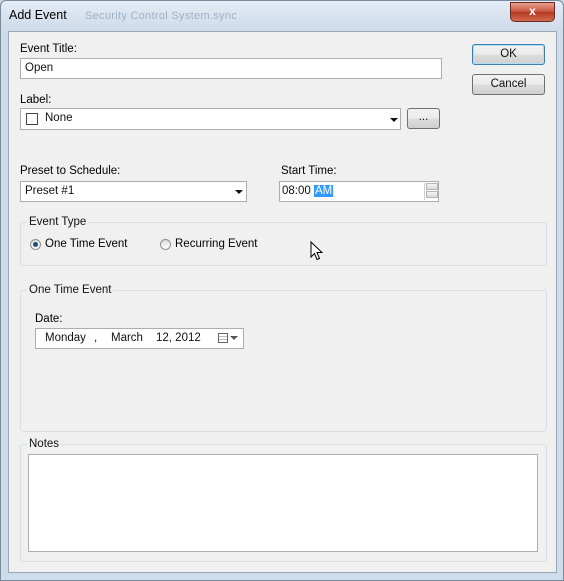  I want to click on label-select-value: None, so click(59, 118).